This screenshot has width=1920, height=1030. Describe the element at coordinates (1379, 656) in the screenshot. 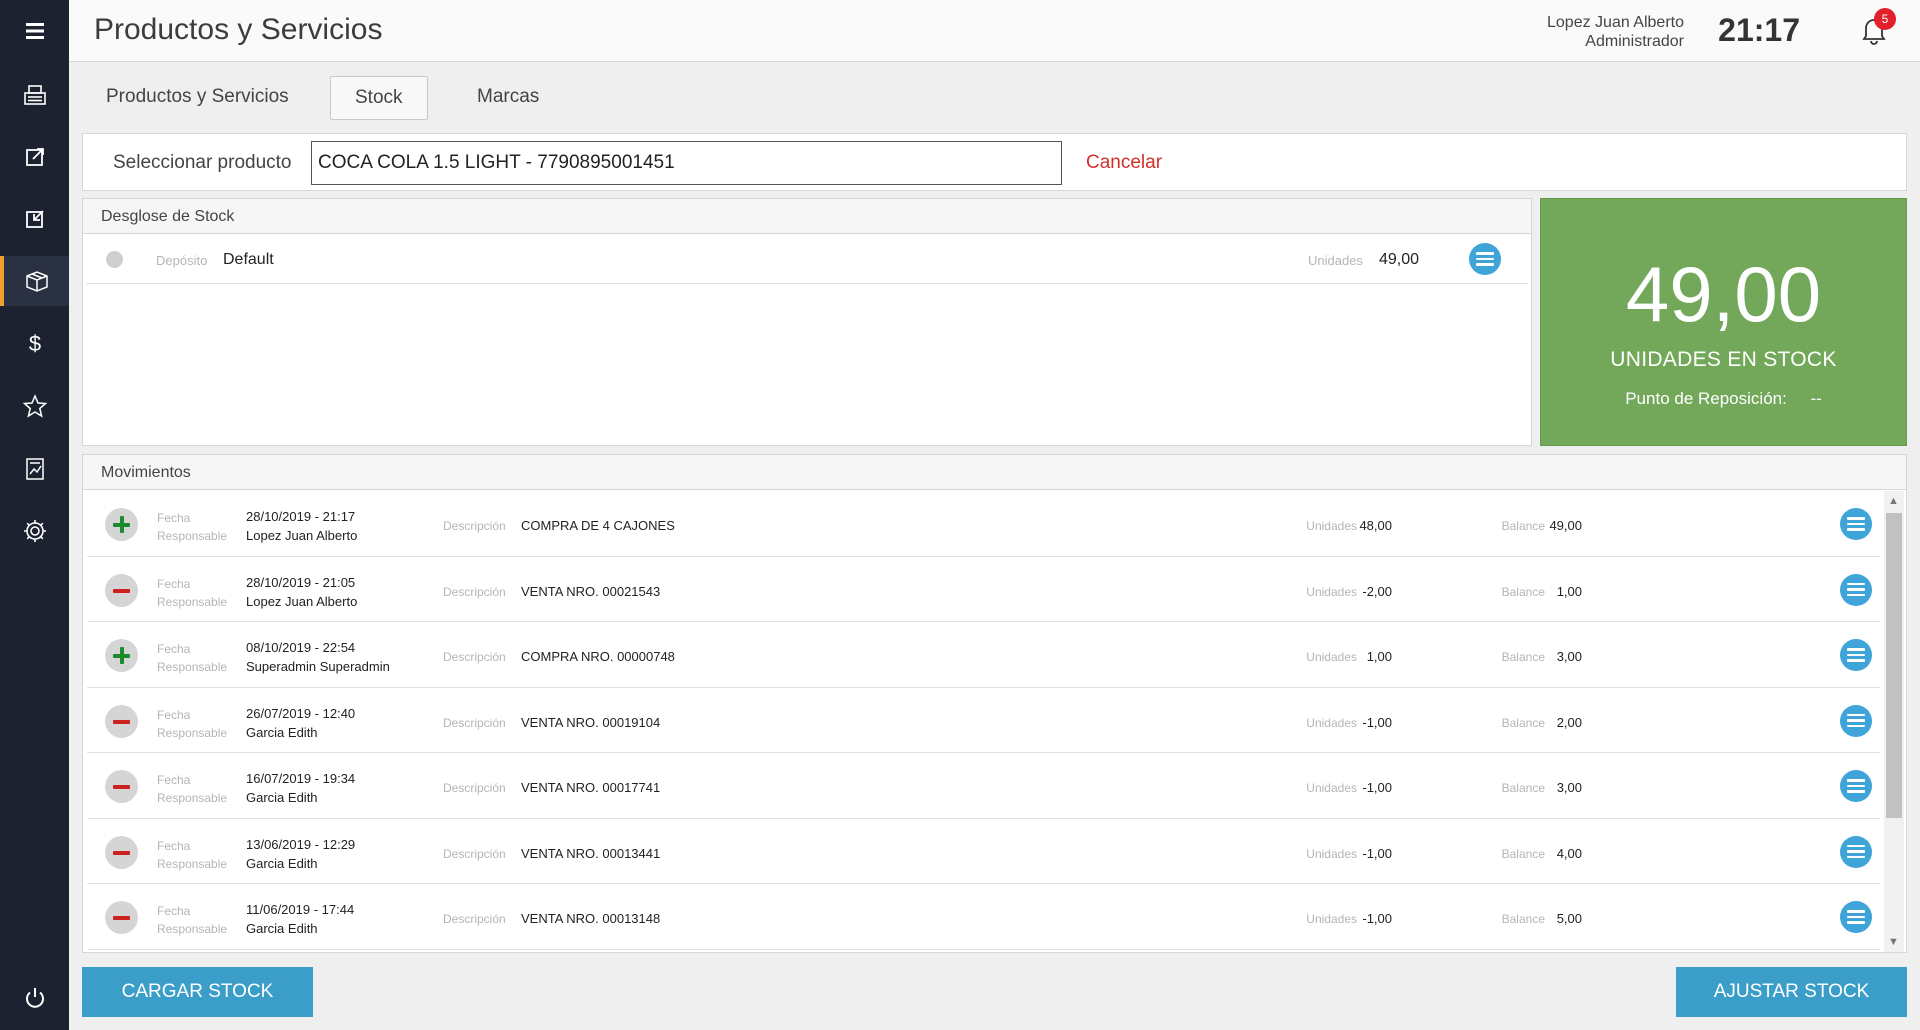

I see `movement-units: 1,00` at that location.